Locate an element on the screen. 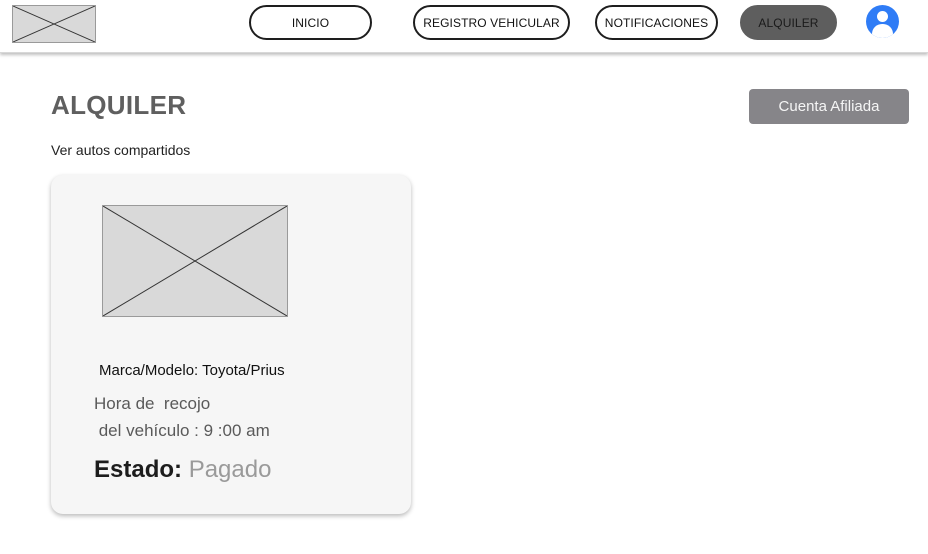 The width and height of the screenshot is (928, 554). status-value: Pagado is located at coordinates (230, 469).